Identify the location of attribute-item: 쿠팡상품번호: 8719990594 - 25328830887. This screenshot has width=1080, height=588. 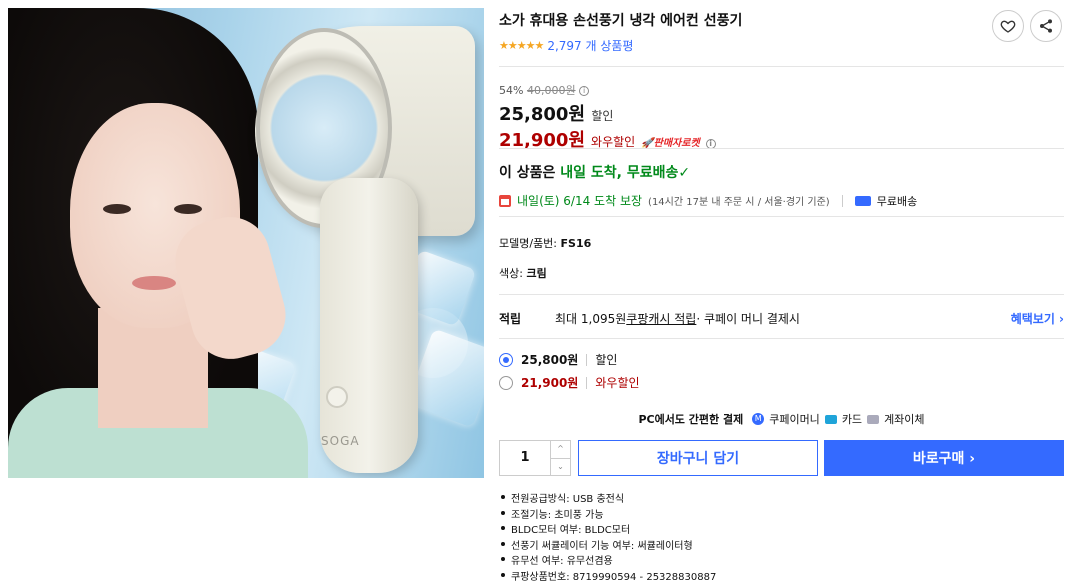
(607, 576).